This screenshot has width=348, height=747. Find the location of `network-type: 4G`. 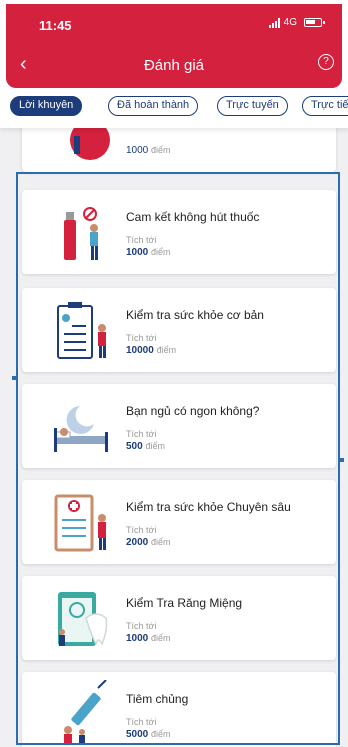

network-type: 4G is located at coordinates (290, 22).